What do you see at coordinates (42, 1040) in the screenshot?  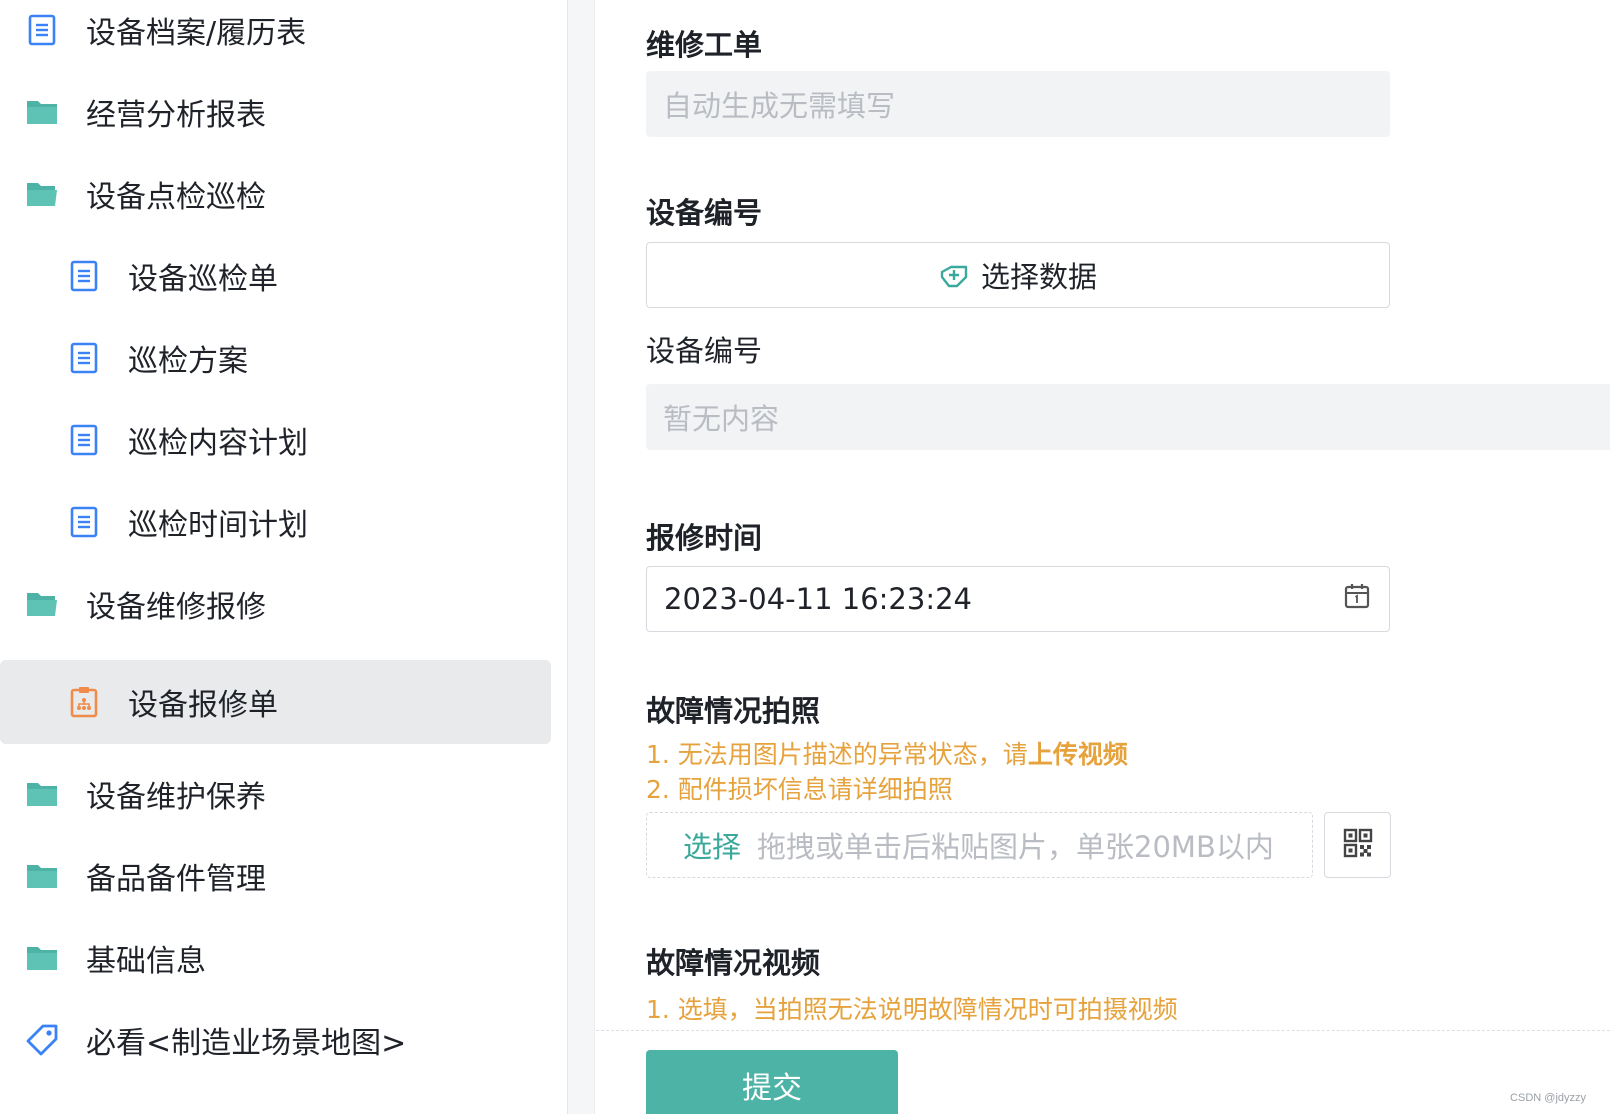 I see `tag-icon` at bounding box center [42, 1040].